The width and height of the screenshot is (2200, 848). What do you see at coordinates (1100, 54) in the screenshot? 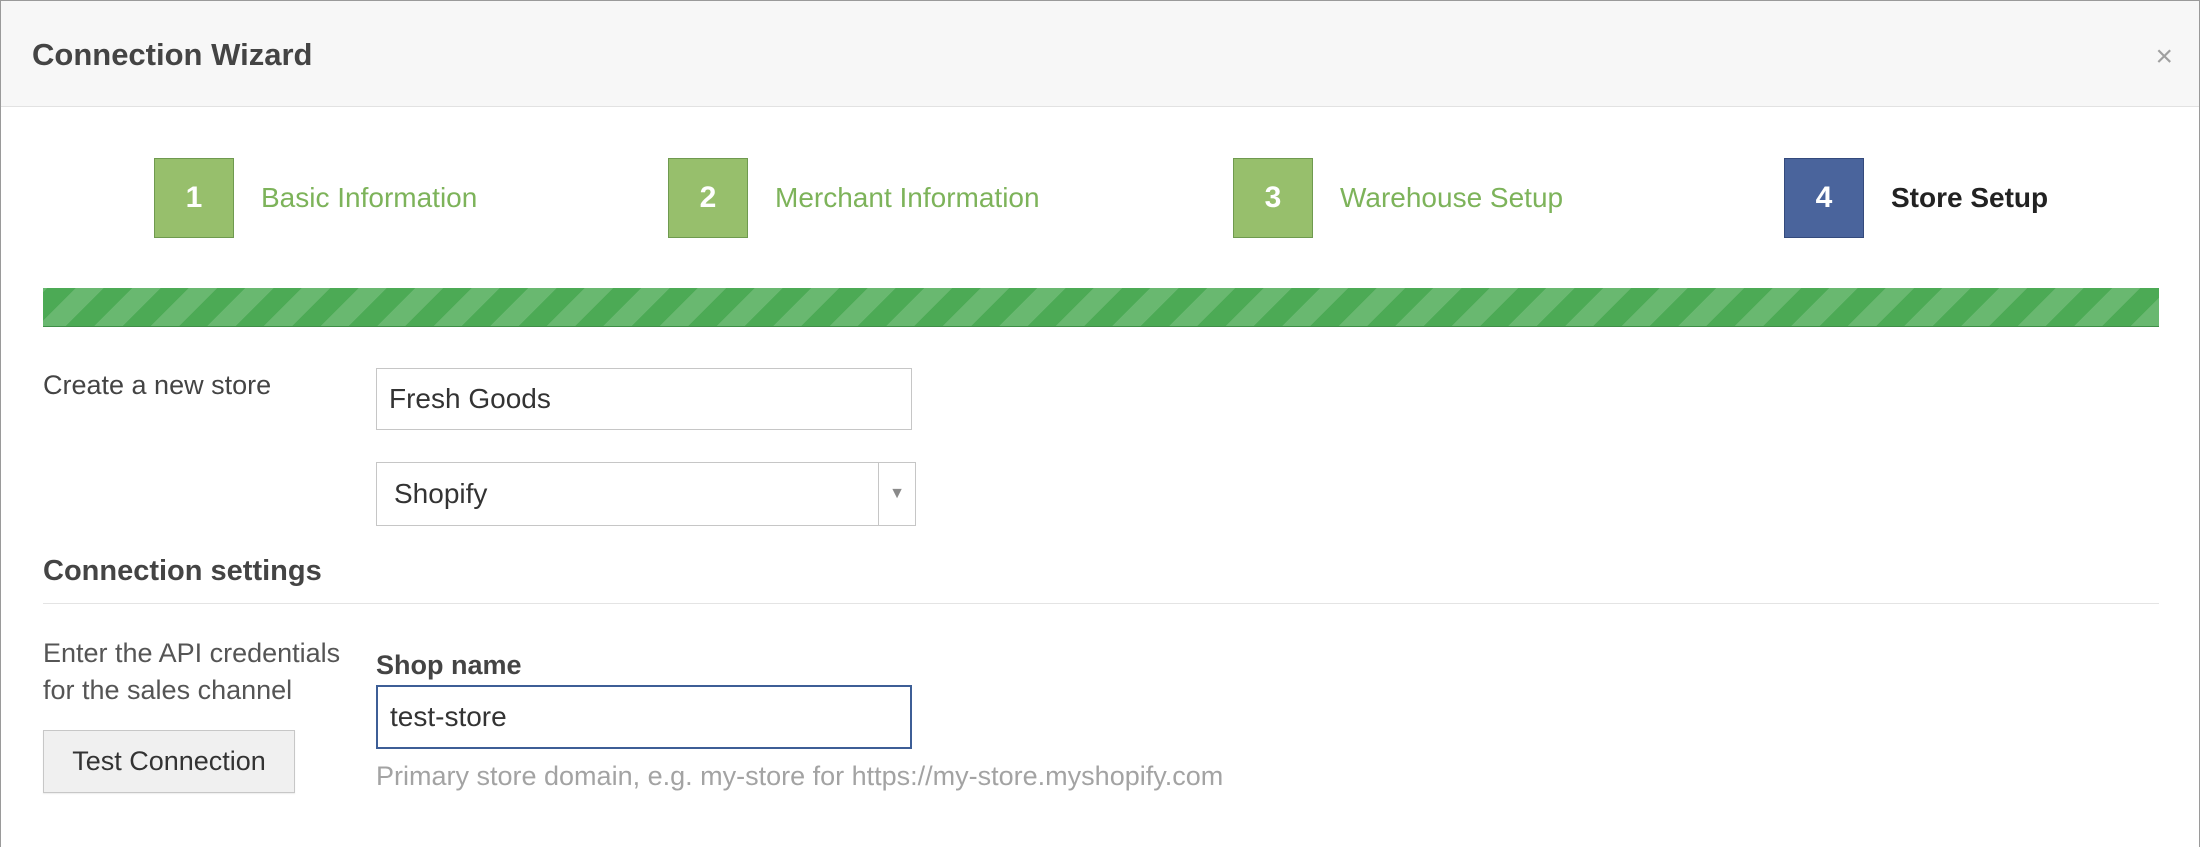
I see `modal-header: Connection Wizard ×` at bounding box center [1100, 54].